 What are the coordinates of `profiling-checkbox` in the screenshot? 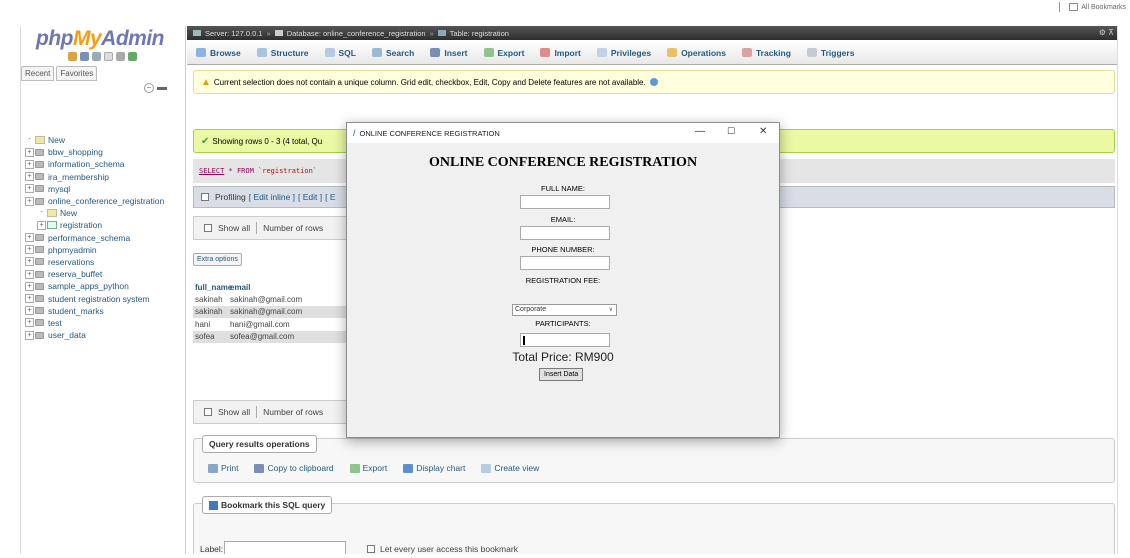 It's located at (205, 197).